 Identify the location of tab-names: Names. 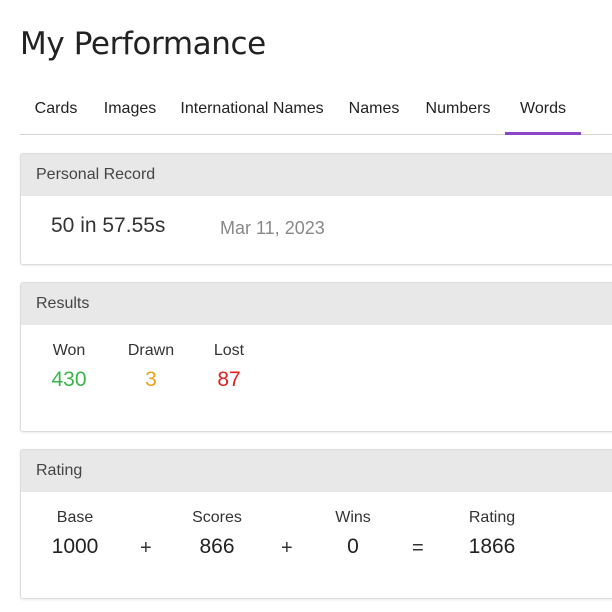
(374, 112).